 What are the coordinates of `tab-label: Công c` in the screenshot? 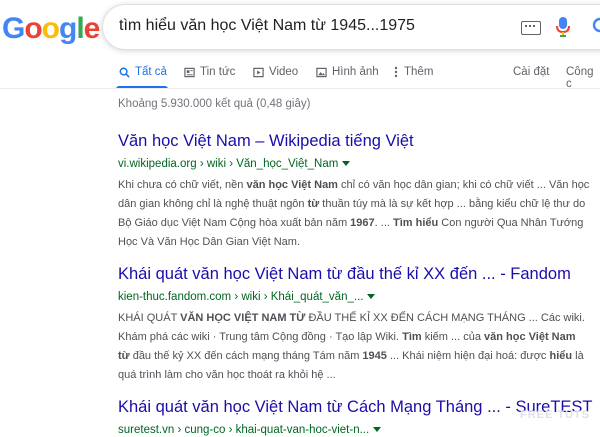 It's located at (580, 78).